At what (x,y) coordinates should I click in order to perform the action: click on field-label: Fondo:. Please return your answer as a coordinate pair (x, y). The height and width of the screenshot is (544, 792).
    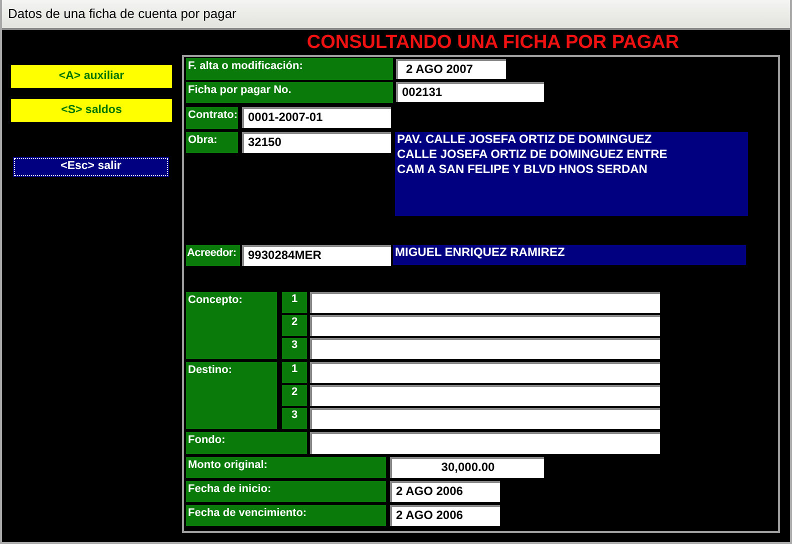
    Looking at the image, I should click on (246, 443).